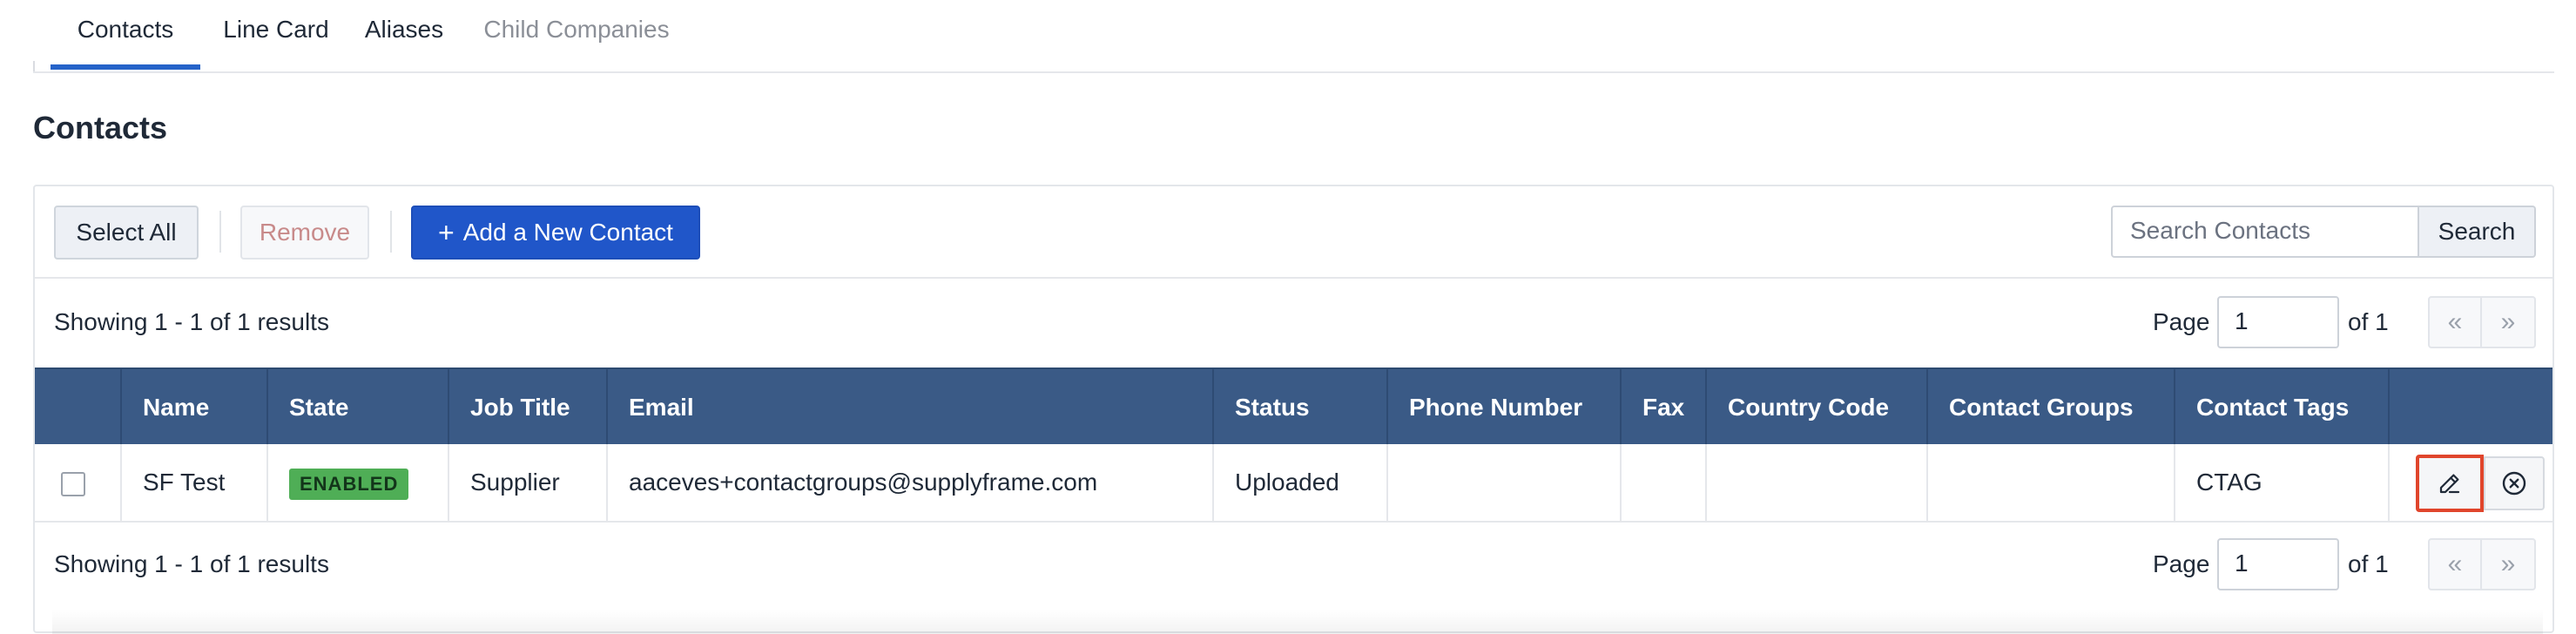 The width and height of the screenshot is (2576, 634). Describe the element at coordinates (193, 407) in the screenshot. I see `header-name: Name` at that location.